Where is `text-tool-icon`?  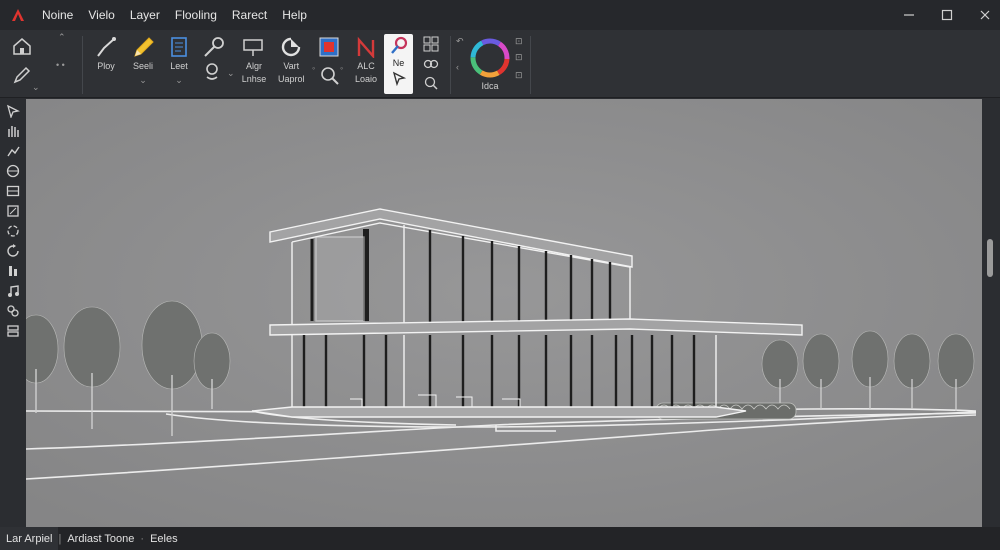 text-tool-icon is located at coordinates (13, 211).